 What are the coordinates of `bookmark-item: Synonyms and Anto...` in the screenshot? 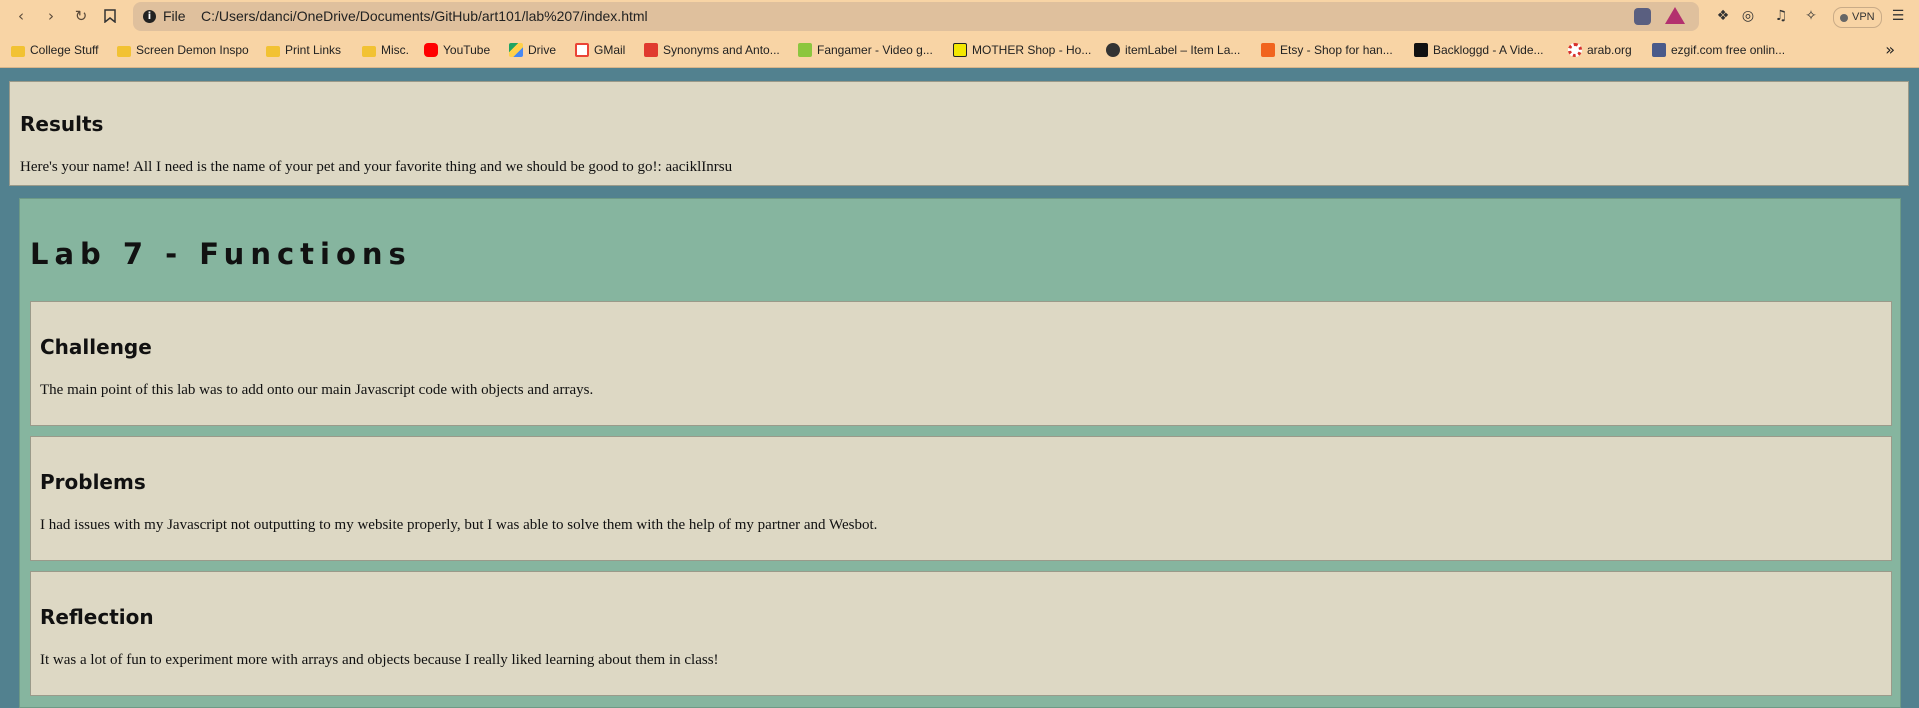 It's located at (712, 50).